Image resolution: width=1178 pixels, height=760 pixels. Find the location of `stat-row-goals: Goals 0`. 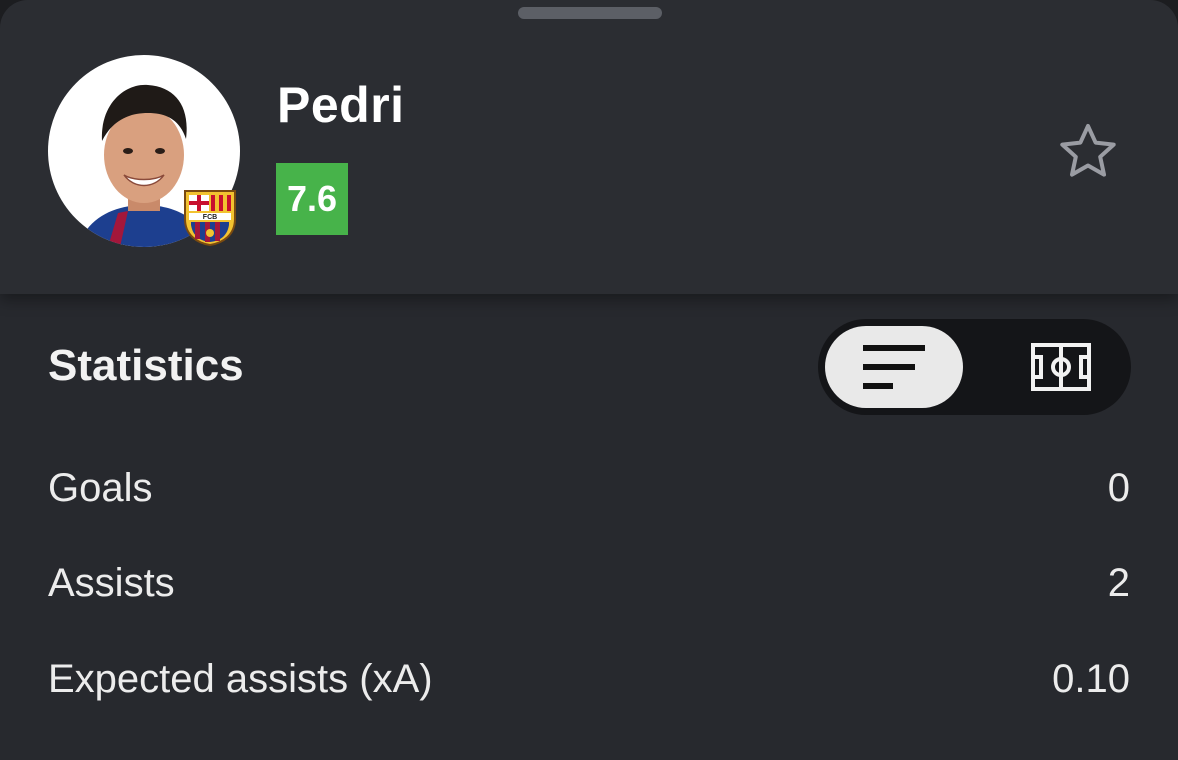

stat-row-goals: Goals 0 is located at coordinates (589, 488).